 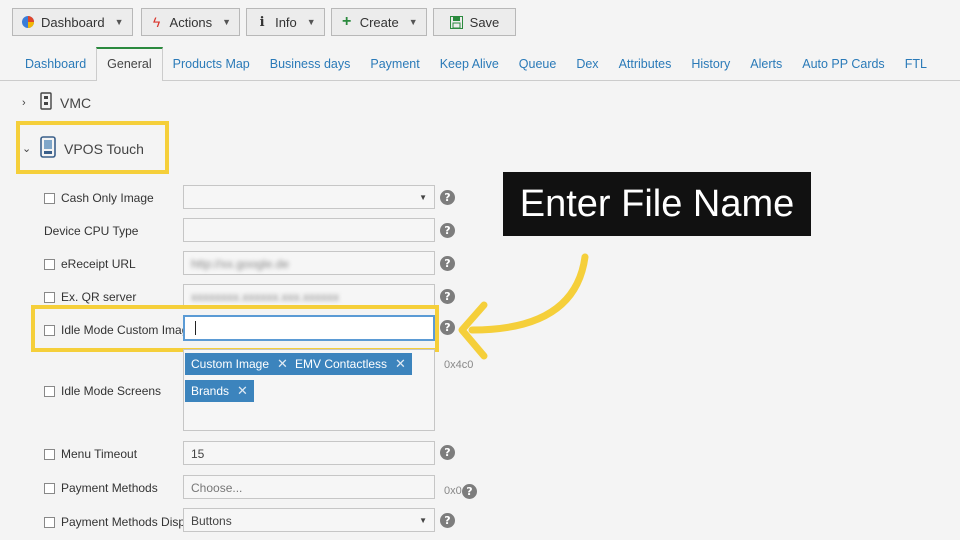 What do you see at coordinates (523, 306) in the screenshot?
I see `curved-arrow-icon` at bounding box center [523, 306].